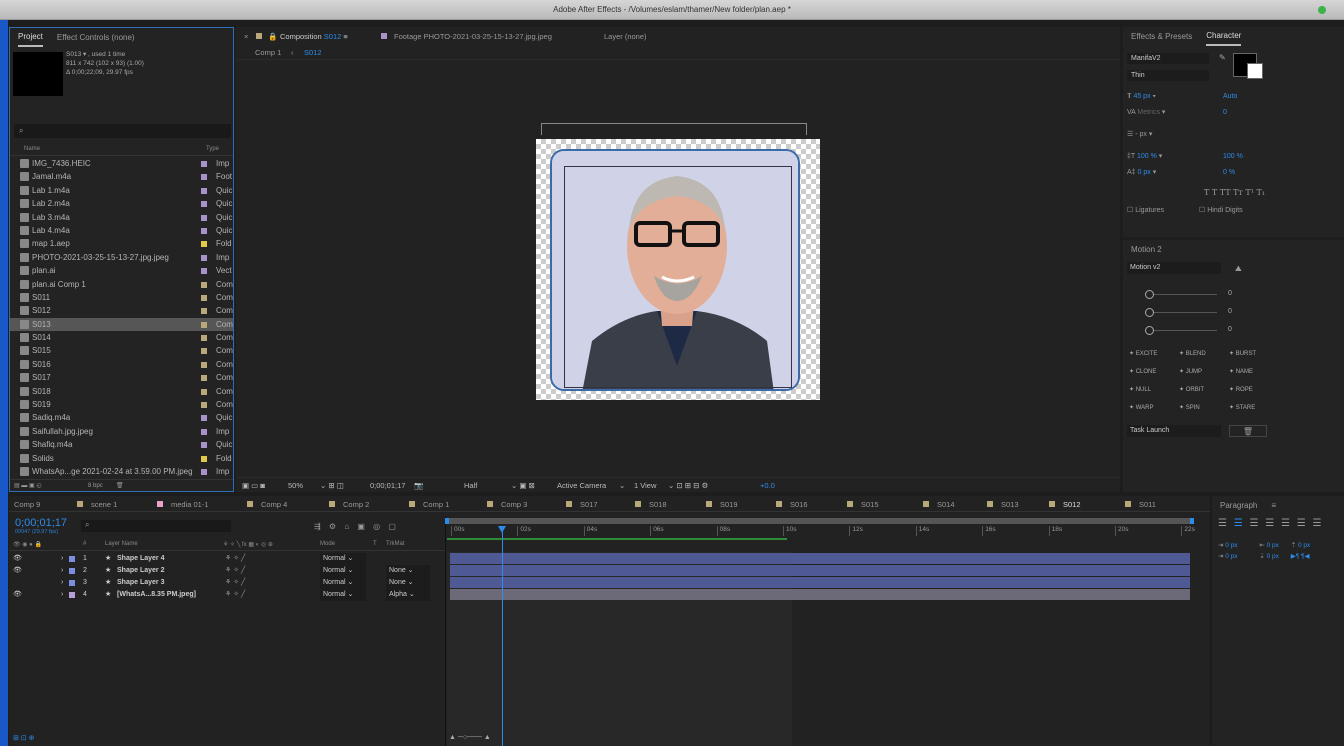 This screenshot has height=746, width=1344. What do you see at coordinates (121, 337) in the screenshot?
I see `project-item: S014 Com` at bounding box center [121, 337].